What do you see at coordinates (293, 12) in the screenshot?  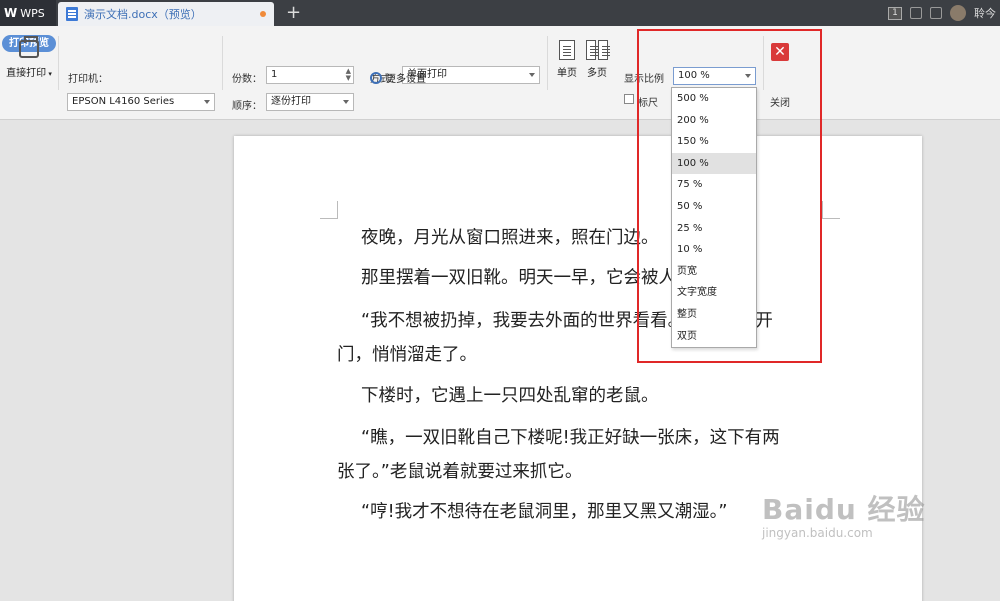 I see `new-tab-button: +` at bounding box center [293, 12].